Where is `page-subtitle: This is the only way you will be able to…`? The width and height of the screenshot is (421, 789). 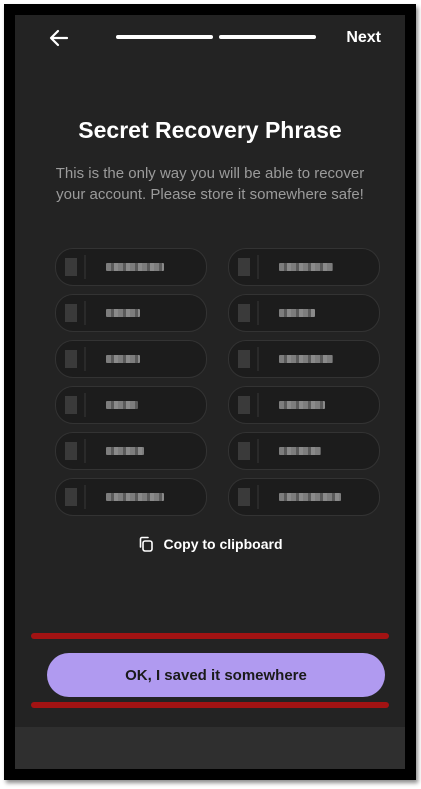 page-subtitle: This is the only way you will be able to… is located at coordinates (210, 184).